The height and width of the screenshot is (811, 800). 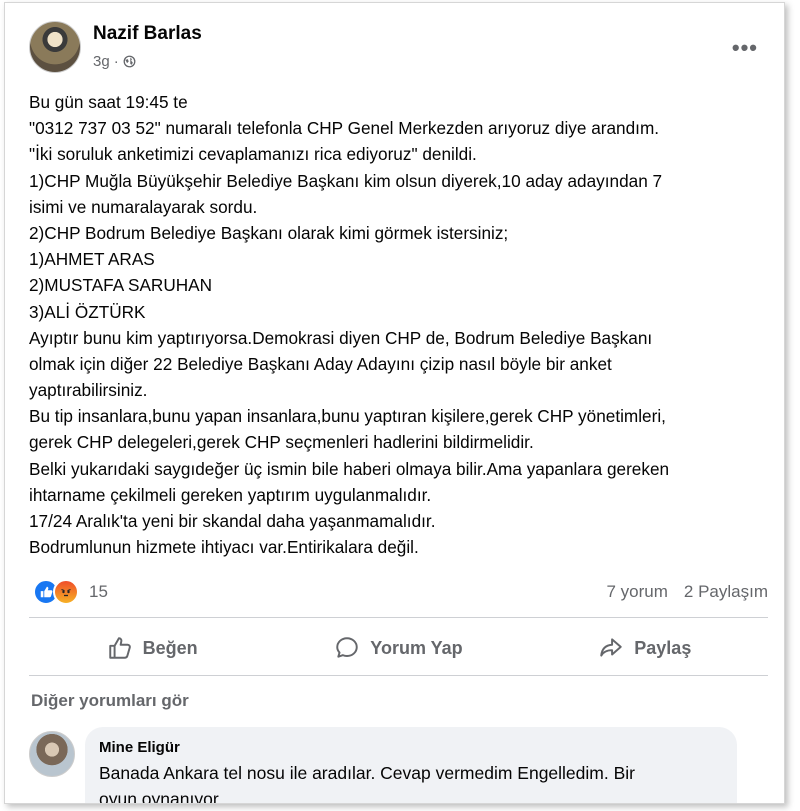 I want to click on post-time: 3g, so click(x=101, y=61).